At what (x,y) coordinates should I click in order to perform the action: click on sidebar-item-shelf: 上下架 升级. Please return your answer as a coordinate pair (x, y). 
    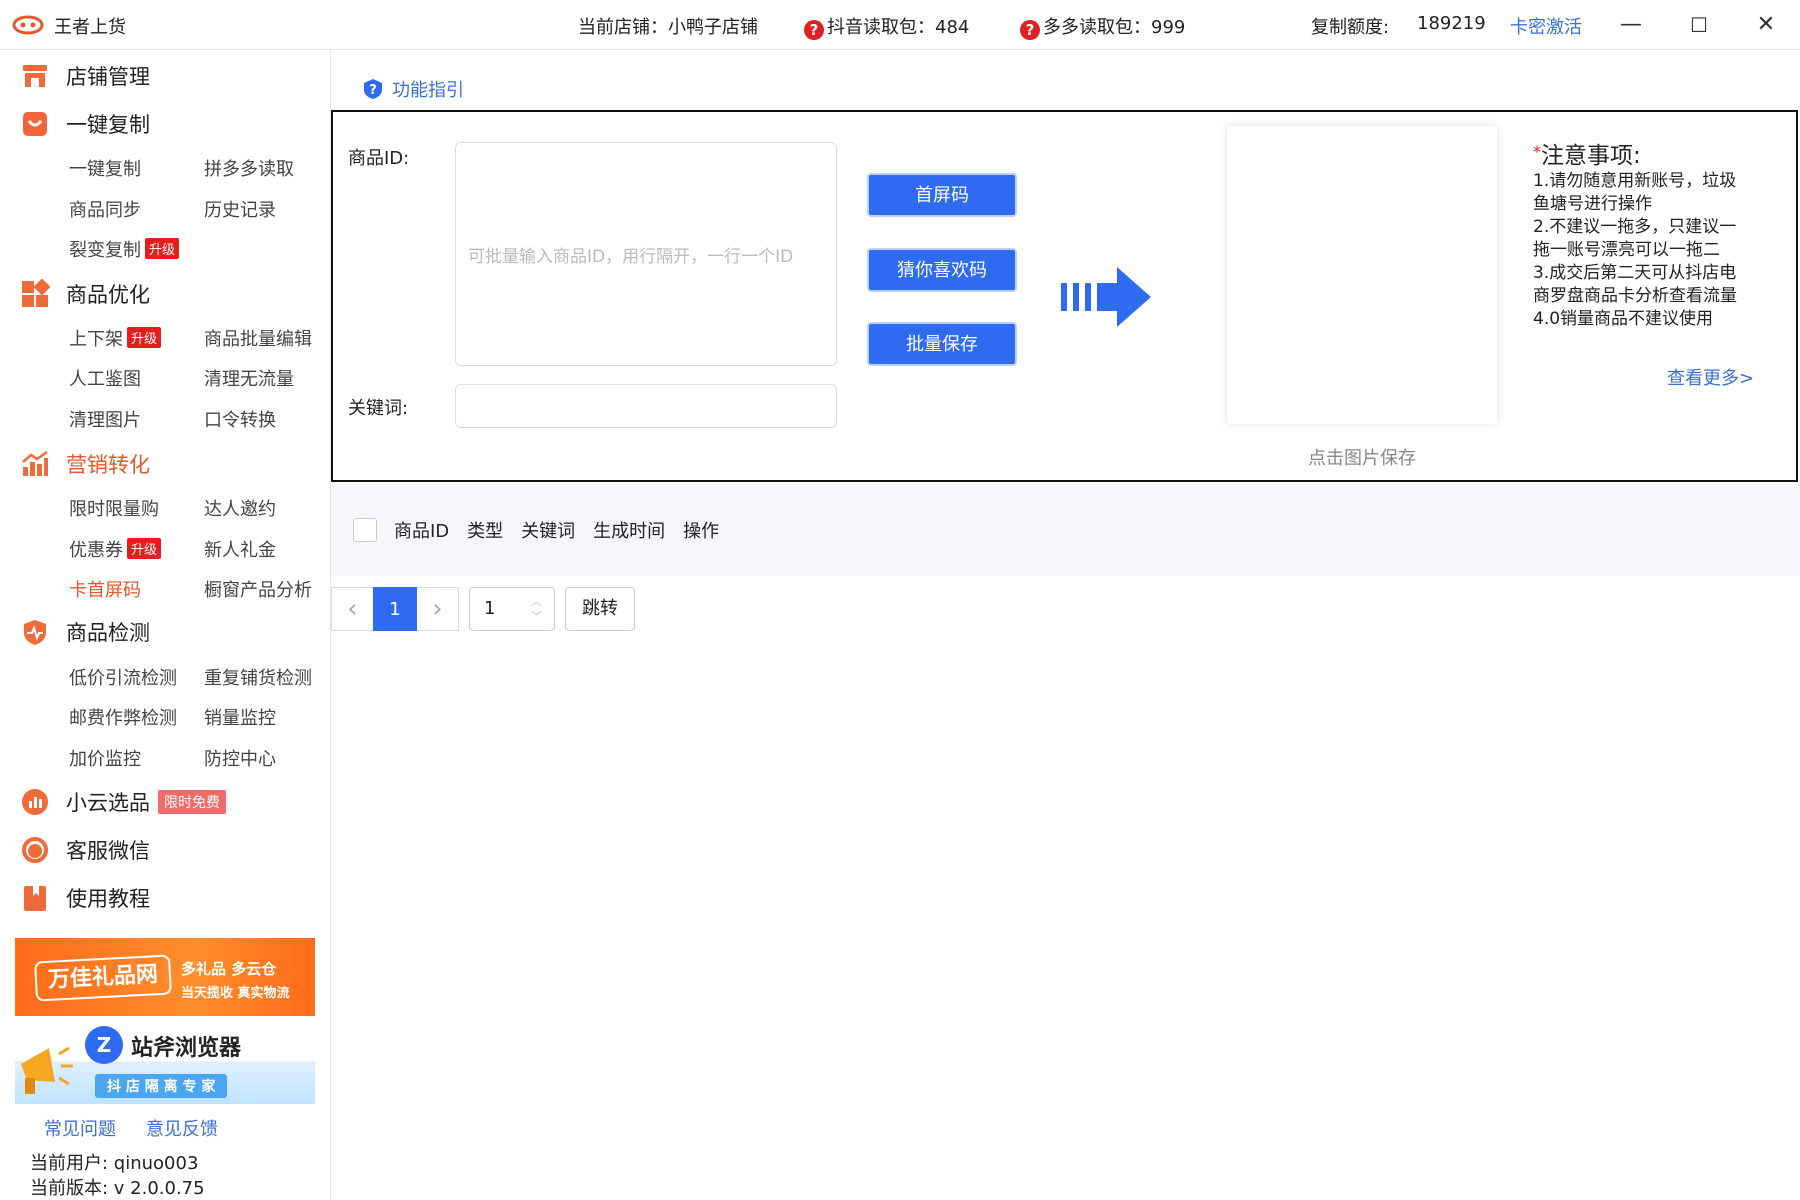
    Looking at the image, I should click on (115, 338).